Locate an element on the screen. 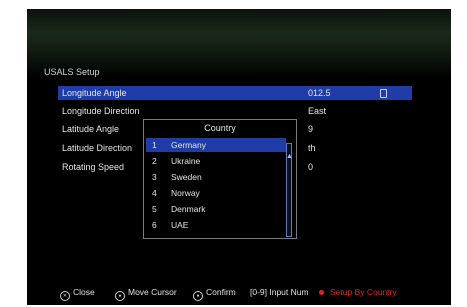 Image resolution: width=467 pixels, height=307 pixels. move-cursor-hint: ● Move Cursor is located at coordinates (146, 294).